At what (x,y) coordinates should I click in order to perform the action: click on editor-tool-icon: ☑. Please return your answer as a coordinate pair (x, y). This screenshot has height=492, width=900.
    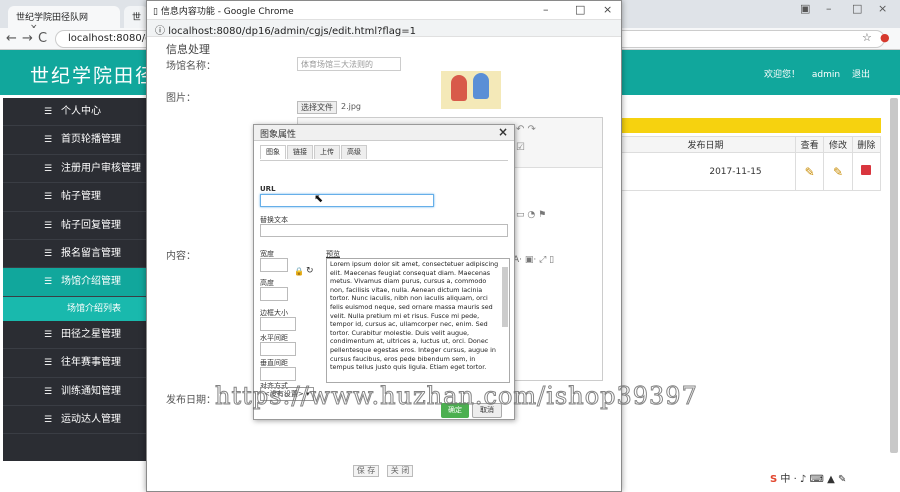
    Looking at the image, I should click on (520, 147).